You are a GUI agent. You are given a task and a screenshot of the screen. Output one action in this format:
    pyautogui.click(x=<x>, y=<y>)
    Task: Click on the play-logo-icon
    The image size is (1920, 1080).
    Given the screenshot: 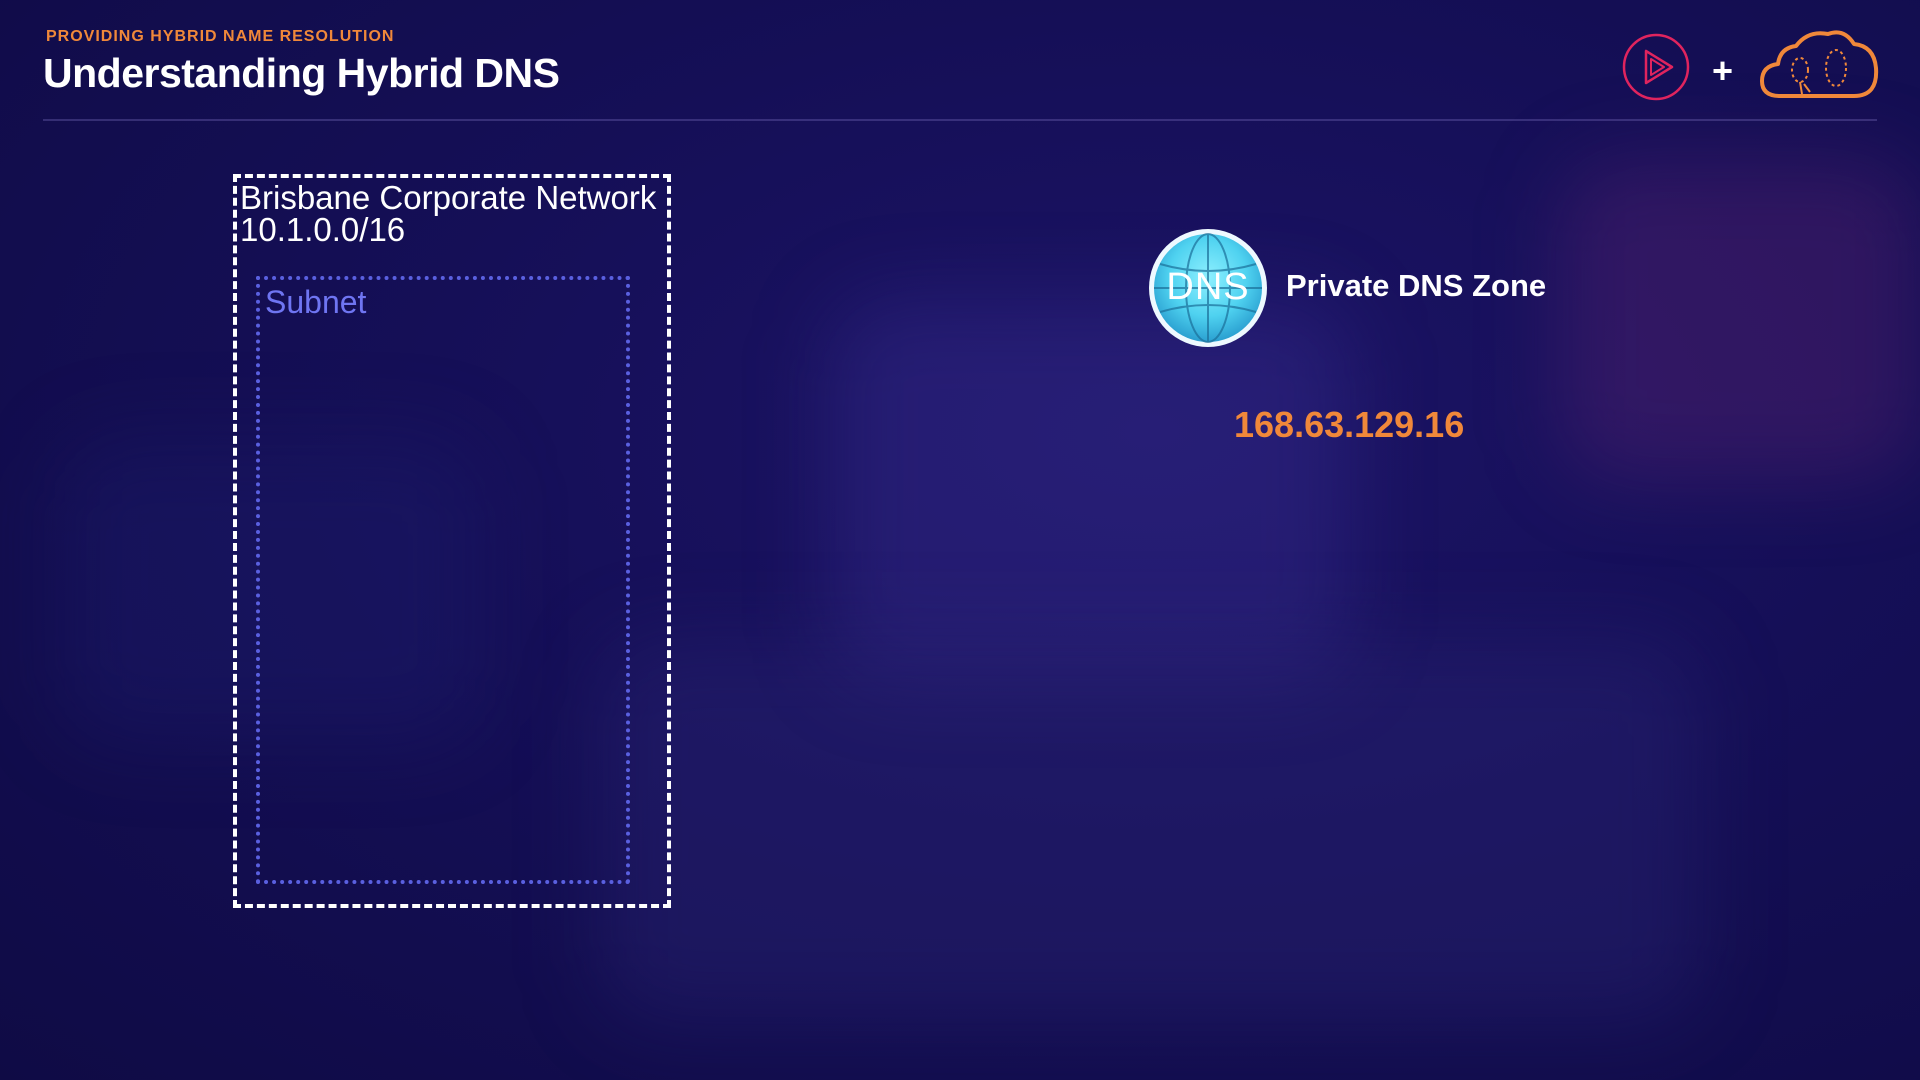 What is the action you would take?
    pyautogui.click(x=1656, y=67)
    